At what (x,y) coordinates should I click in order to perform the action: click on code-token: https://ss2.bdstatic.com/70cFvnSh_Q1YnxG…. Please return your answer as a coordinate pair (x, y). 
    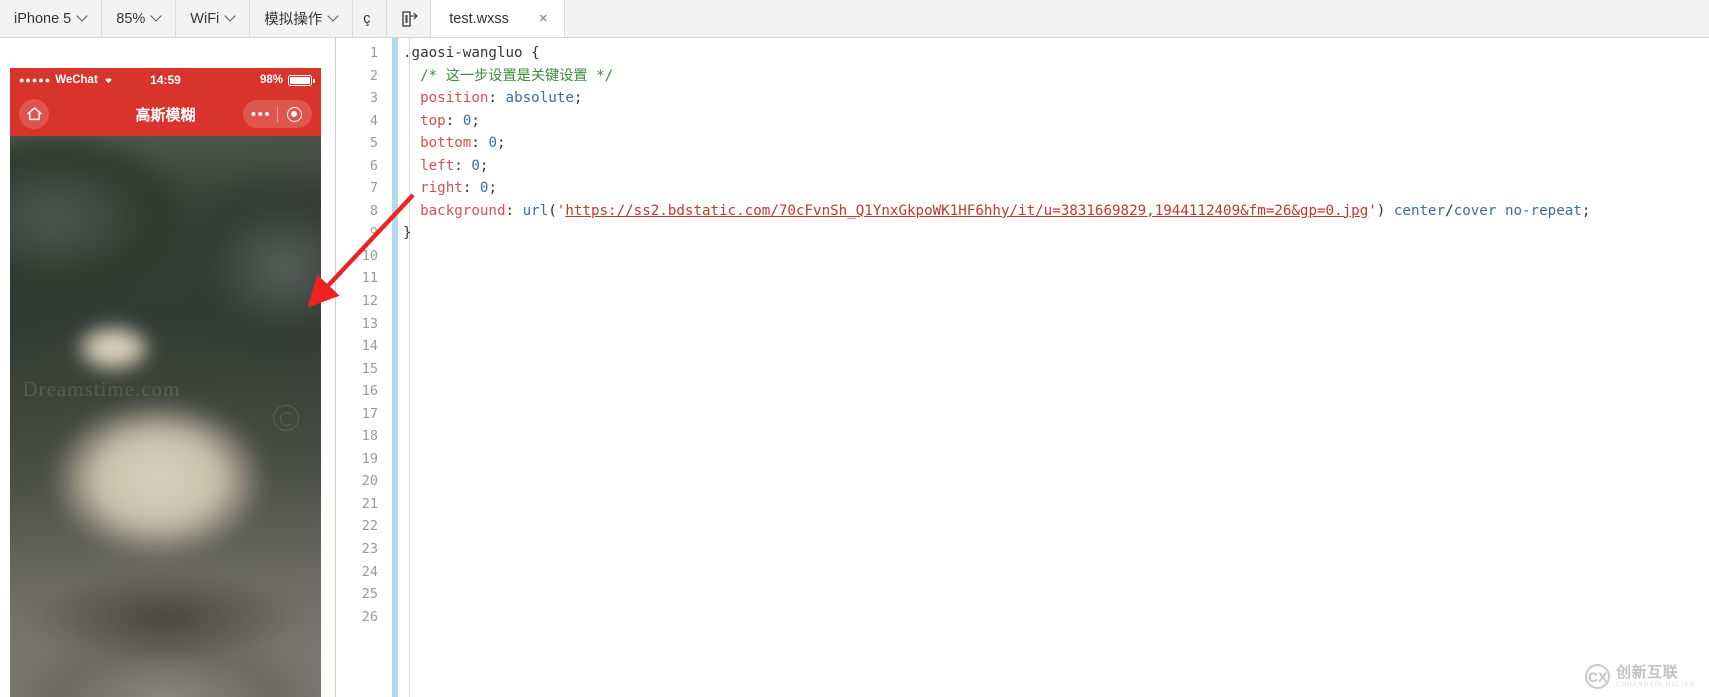
    Looking at the image, I should click on (967, 210).